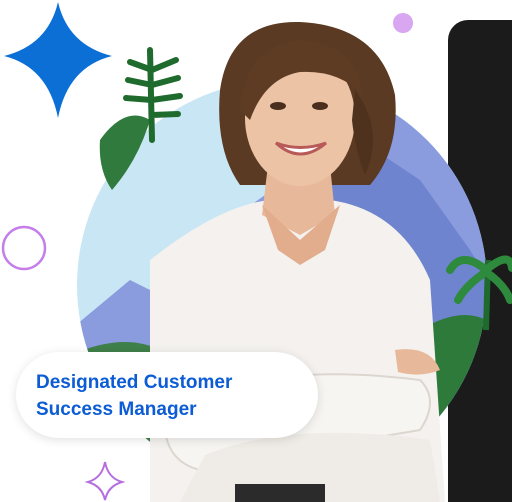 The width and height of the screenshot is (512, 502). I want to click on four-point-star-icon, so click(58, 60).